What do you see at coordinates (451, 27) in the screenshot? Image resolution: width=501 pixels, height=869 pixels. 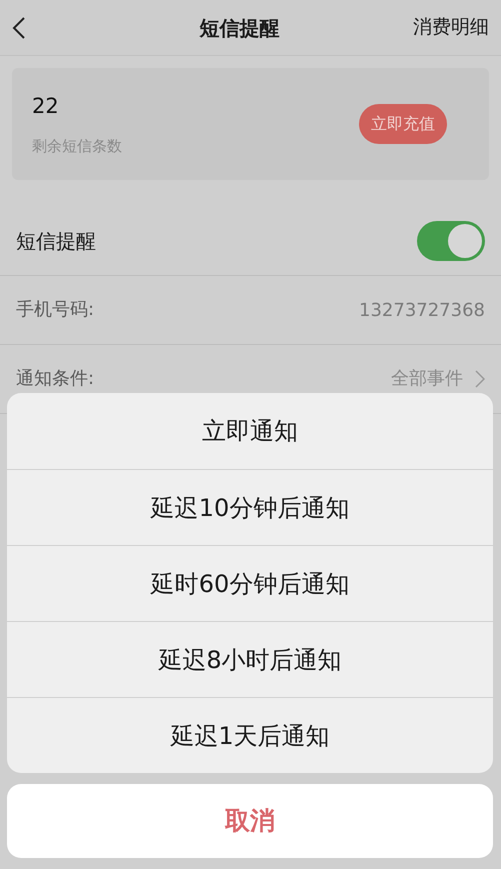 I see `billing-details-link: 消费明细` at bounding box center [451, 27].